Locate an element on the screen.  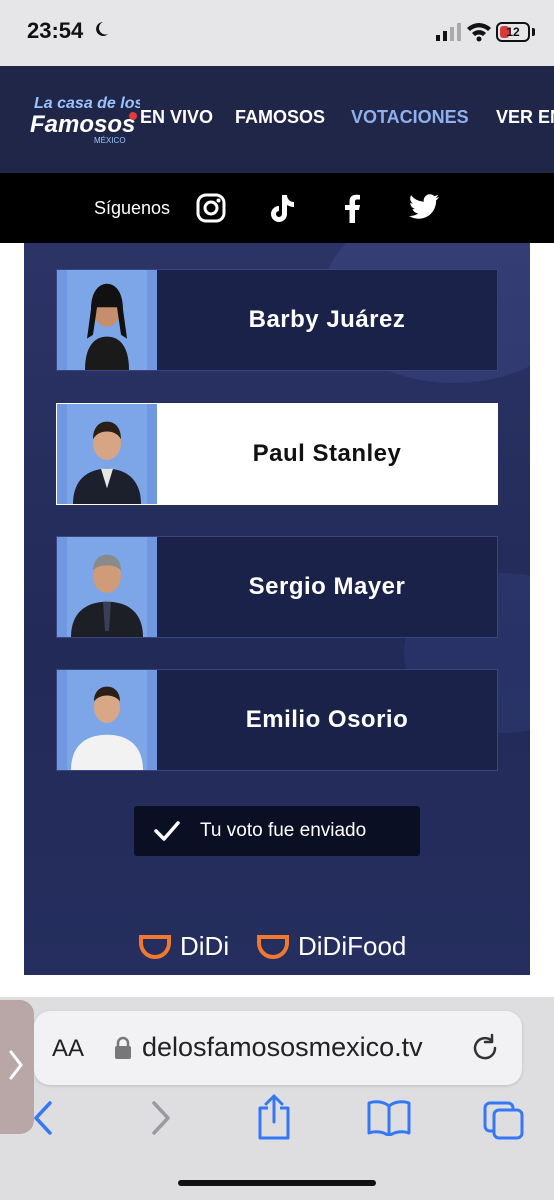
candidate-card-paul-stanley: Paul Stanley is located at coordinates (277, 454).